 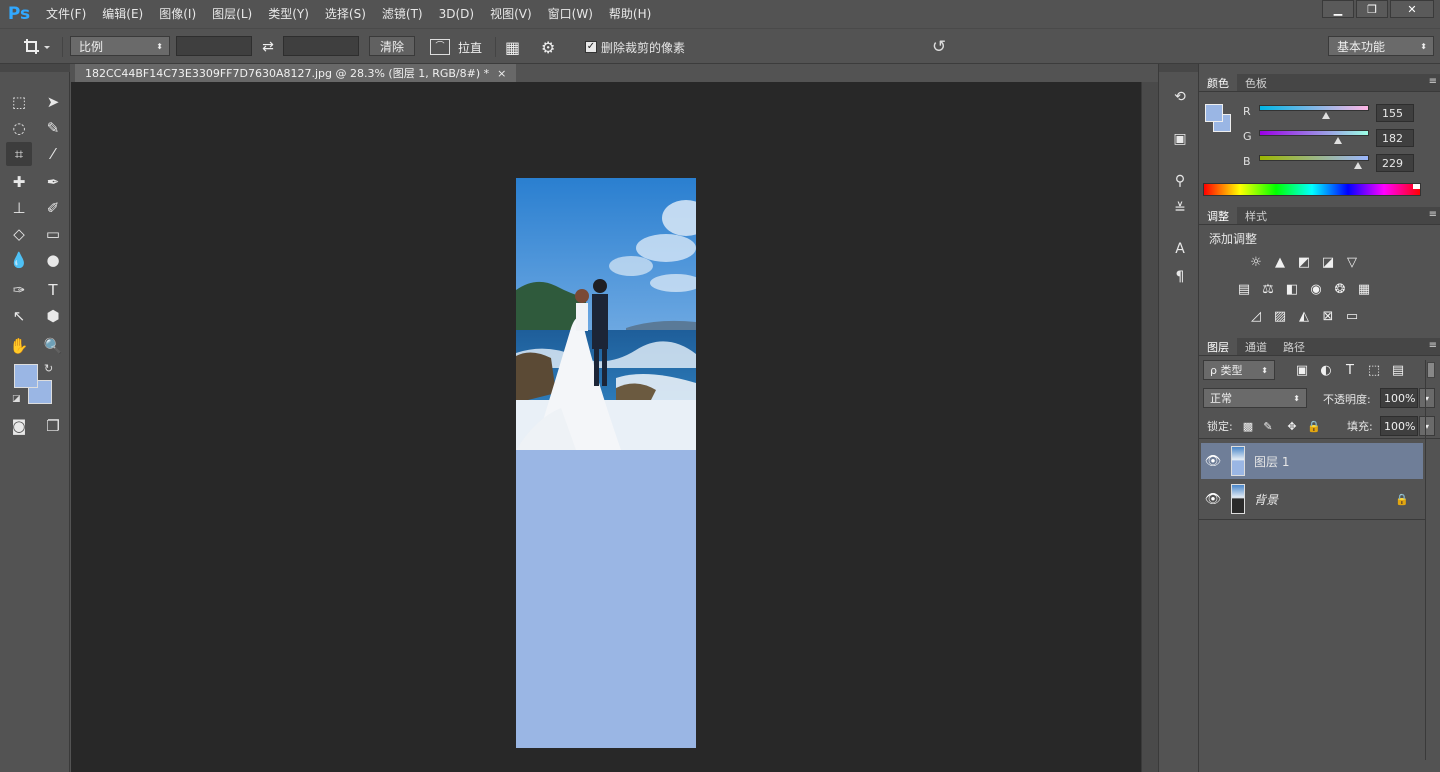 I want to click on marquee-tool-icon: ⬚, so click(x=19, y=102).